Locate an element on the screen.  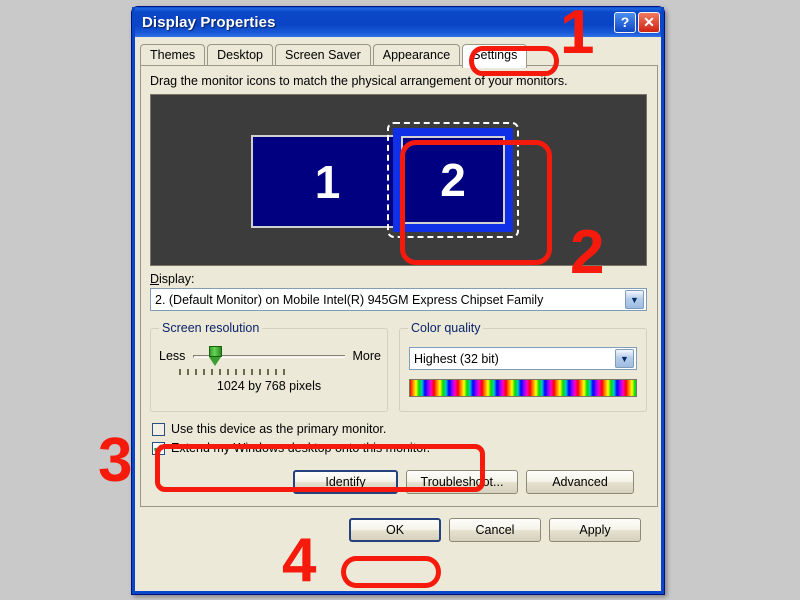
window-title: Display Properties is located at coordinates (209, 22).